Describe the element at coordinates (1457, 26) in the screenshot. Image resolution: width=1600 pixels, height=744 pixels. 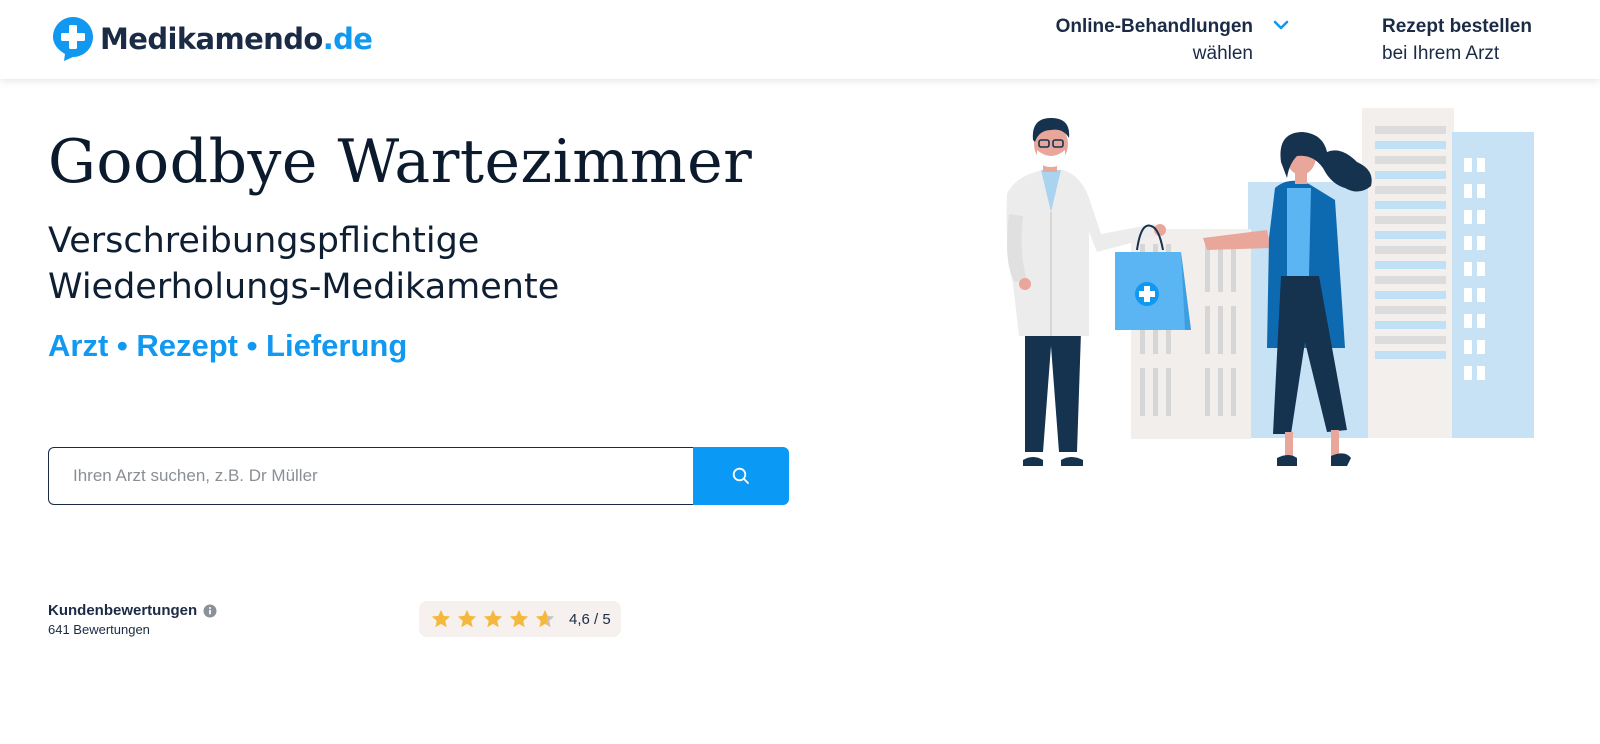
I see `nav-order-prescription-title: Rezept bestellen` at that location.